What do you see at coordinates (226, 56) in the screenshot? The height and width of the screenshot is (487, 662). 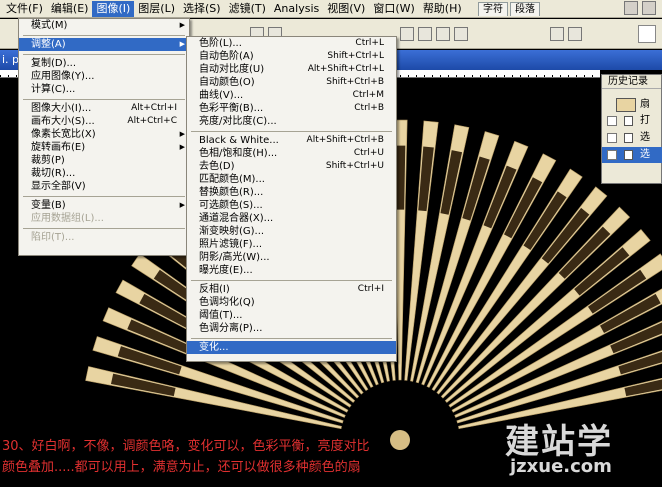 I see `menu-item-label: 自动色阶(A)` at bounding box center [226, 56].